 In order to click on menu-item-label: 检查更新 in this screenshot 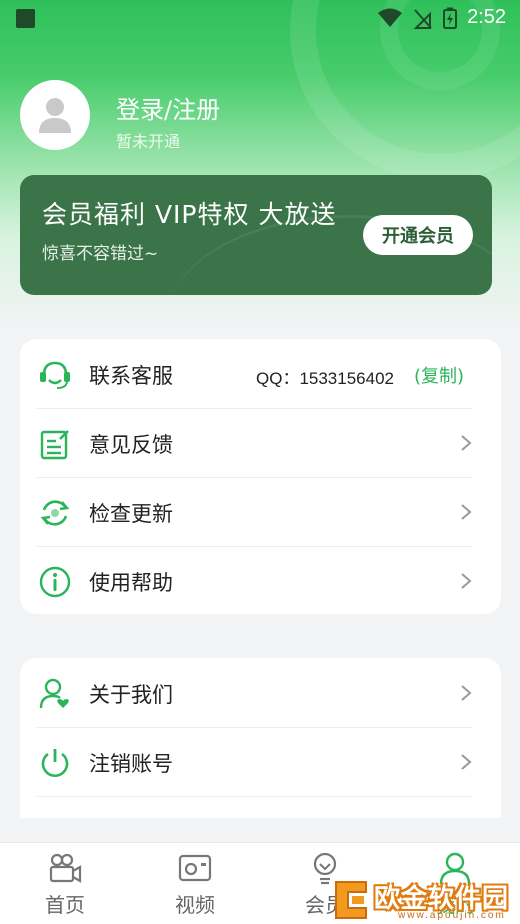, I will do `click(131, 514)`.